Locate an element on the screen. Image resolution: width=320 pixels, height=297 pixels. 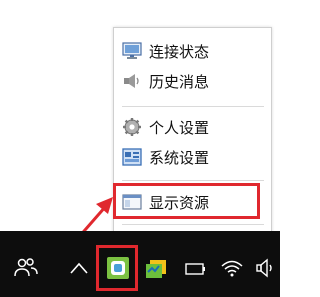
battery-icon is located at coordinates (196, 269).